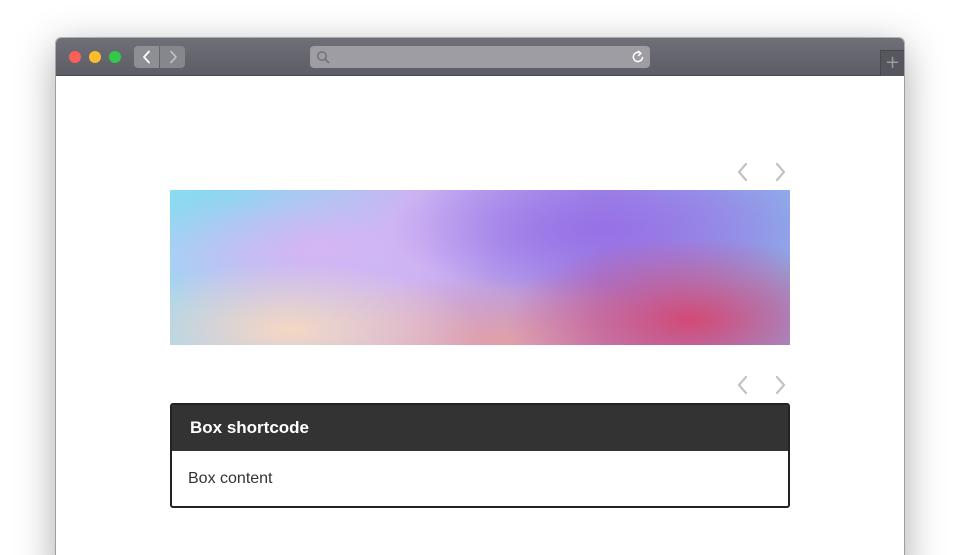  Describe the element at coordinates (323, 59) in the screenshot. I see `search-icon` at that location.